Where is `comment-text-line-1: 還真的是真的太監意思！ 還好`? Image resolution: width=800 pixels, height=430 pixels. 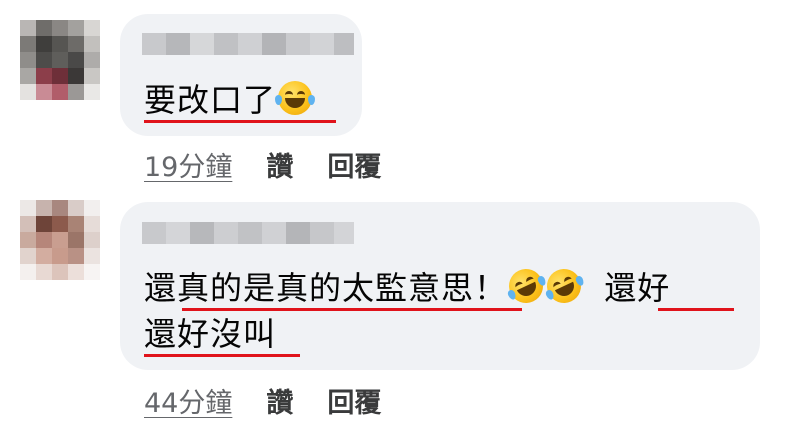
comment-text-line-1: 還真的是真的太監意思！ 還好 is located at coordinates (407, 286).